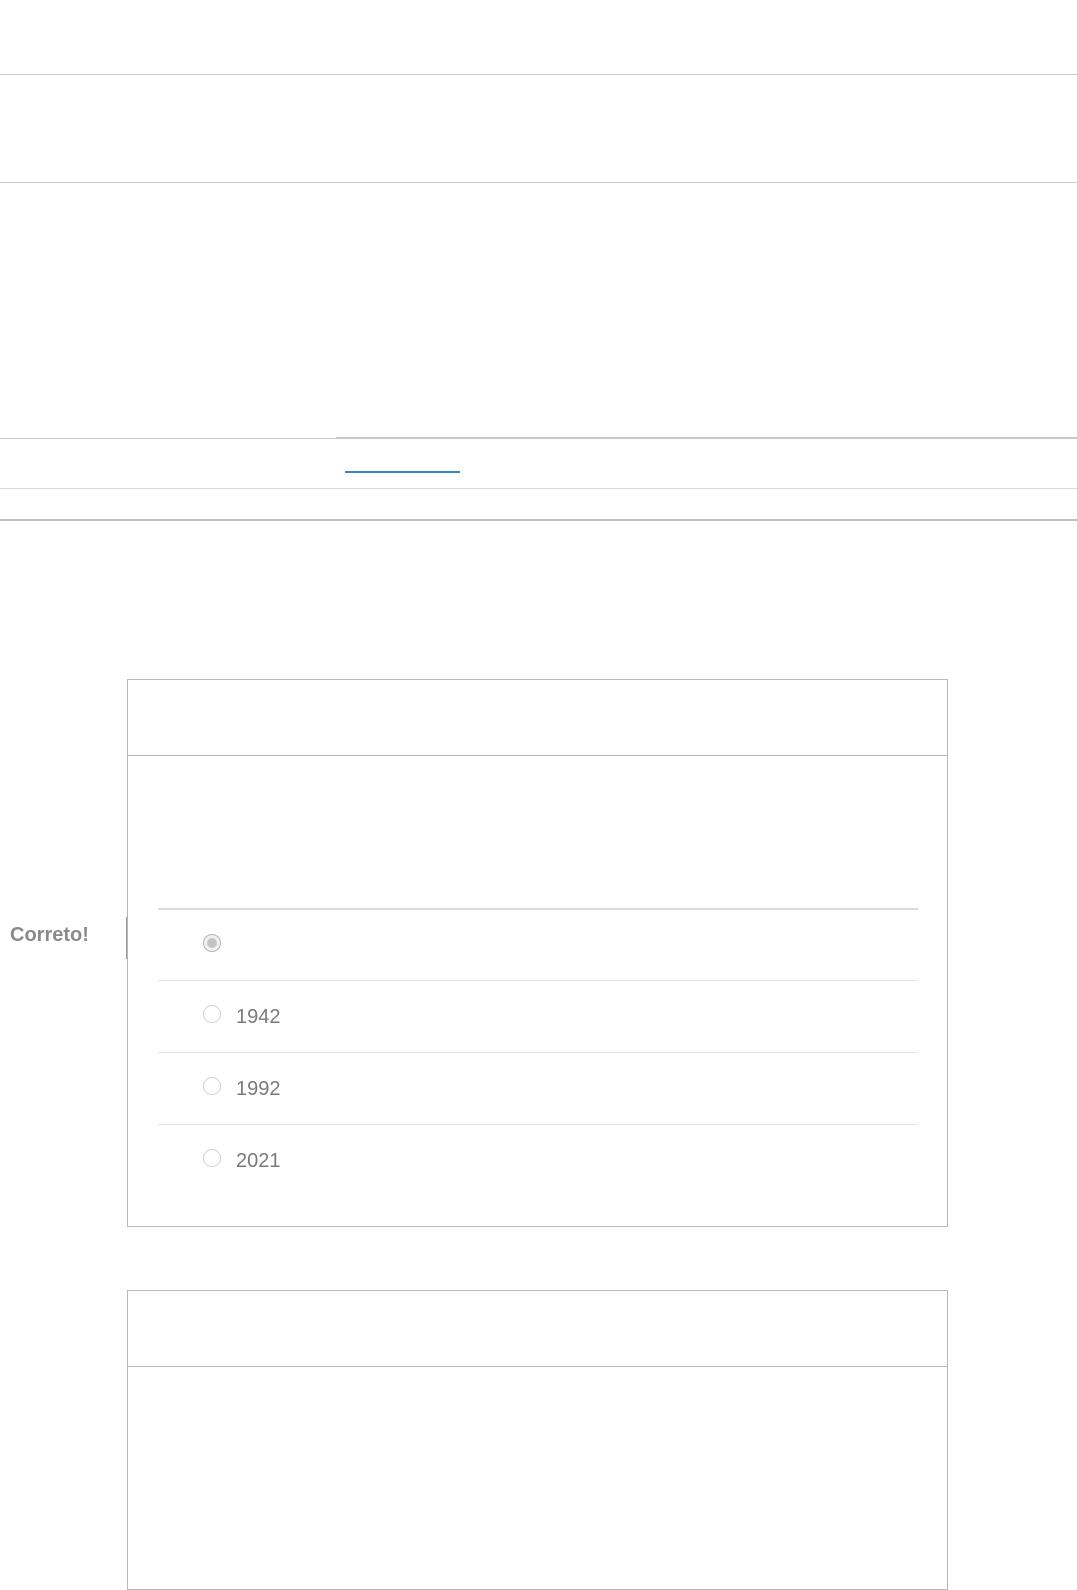 The width and height of the screenshot is (1077, 1590). Describe the element at coordinates (538, 1016) in the screenshot. I see `answer-option: 1942` at that location.